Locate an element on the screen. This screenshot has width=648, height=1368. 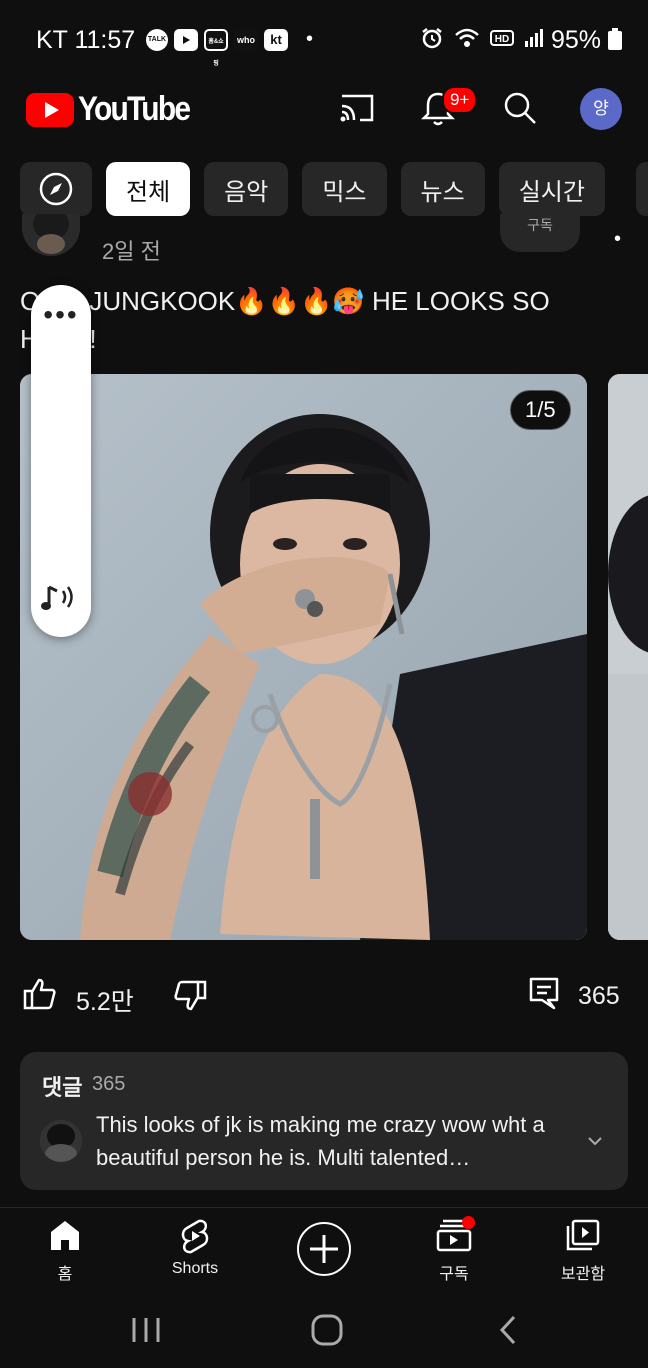
signal-icon is located at coordinates (534, 38).